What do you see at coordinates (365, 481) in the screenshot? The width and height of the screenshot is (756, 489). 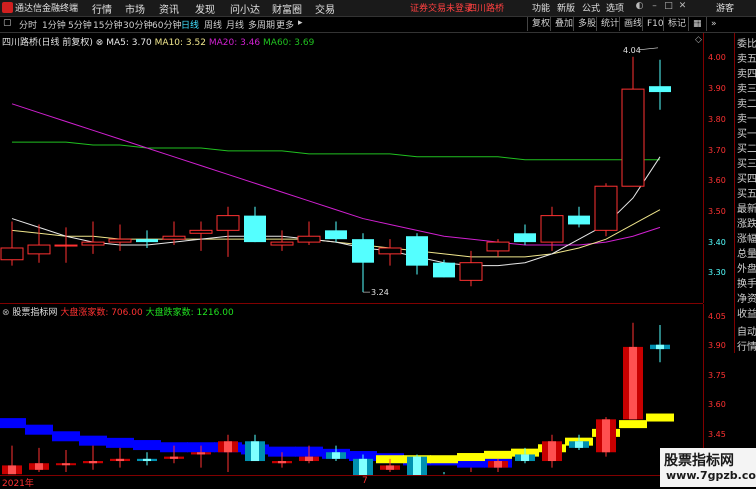 I see `date-label-month: 7` at bounding box center [365, 481].